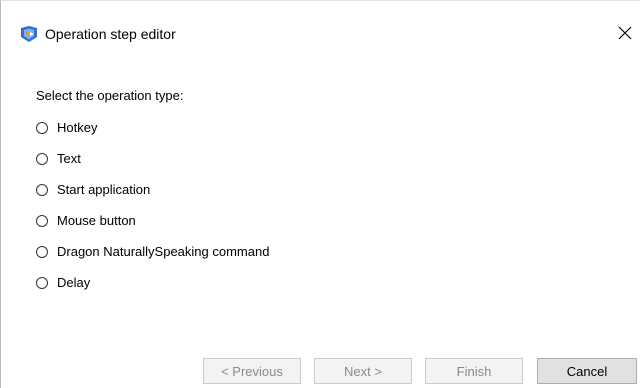  Describe the element at coordinates (152, 189) in the screenshot. I see `radio-option-start-application: Start application` at that location.